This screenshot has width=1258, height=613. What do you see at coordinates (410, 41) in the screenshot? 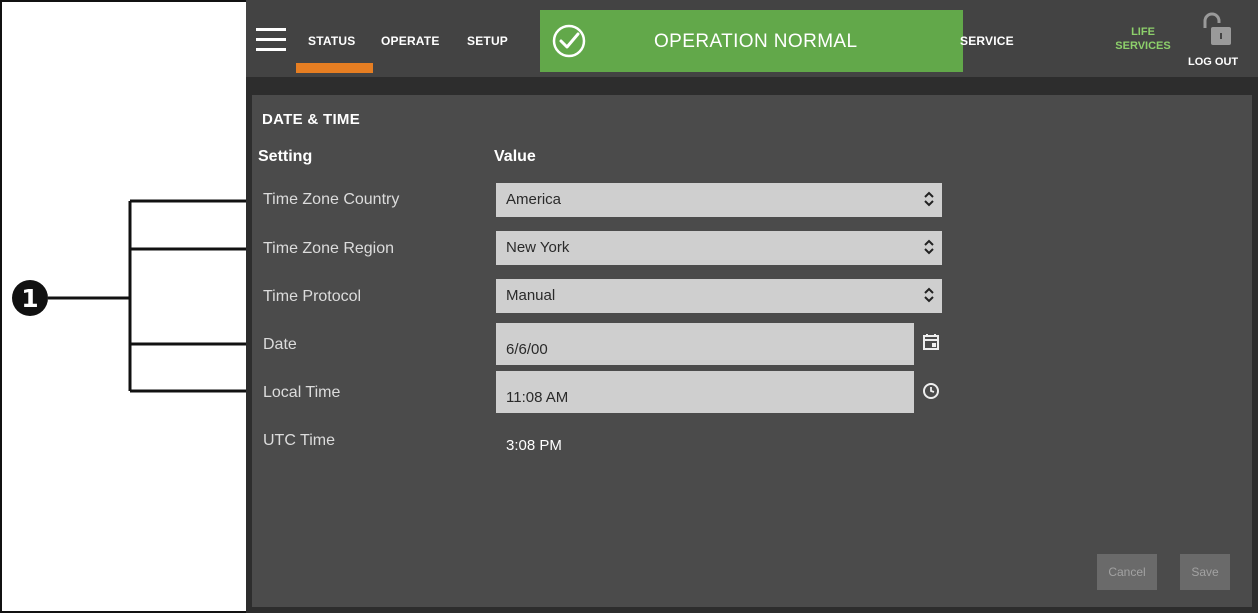
I see `tab-operate: OPERATE` at bounding box center [410, 41].